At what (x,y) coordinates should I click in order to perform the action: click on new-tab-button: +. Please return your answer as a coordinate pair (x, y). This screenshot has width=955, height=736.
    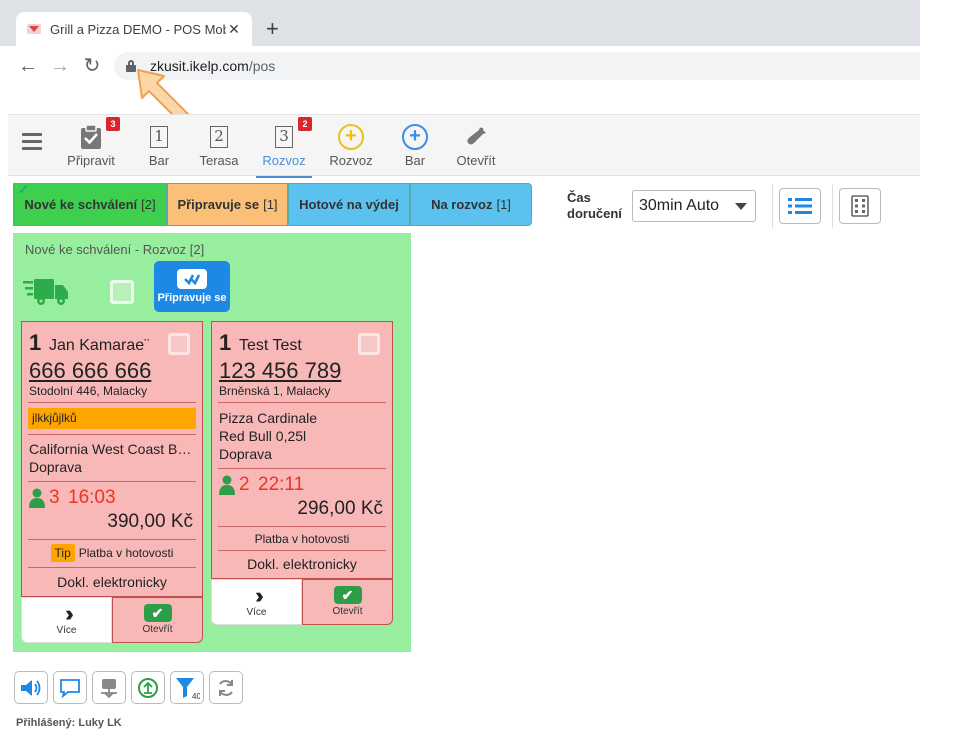
    Looking at the image, I should click on (272, 29).